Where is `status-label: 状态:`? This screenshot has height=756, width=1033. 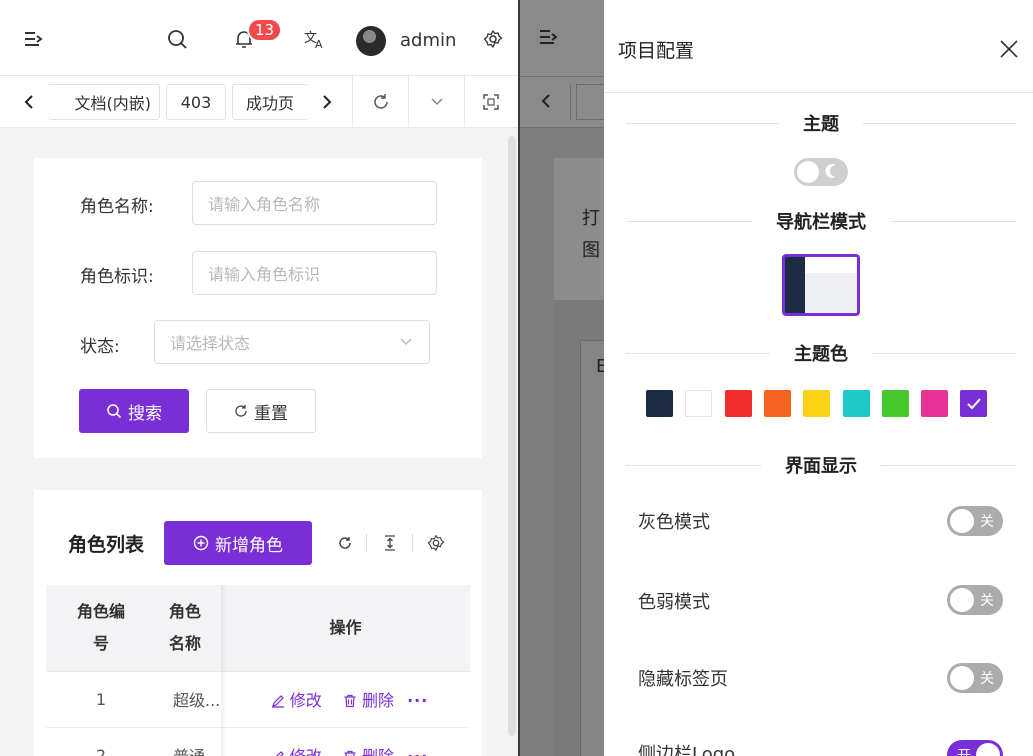
status-label: 状态: is located at coordinates (100, 347).